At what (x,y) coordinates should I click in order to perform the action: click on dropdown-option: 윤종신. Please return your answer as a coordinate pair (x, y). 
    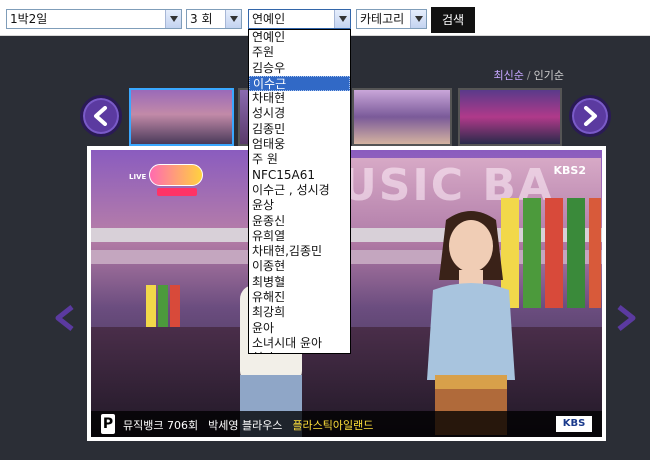
    Looking at the image, I should click on (299, 221).